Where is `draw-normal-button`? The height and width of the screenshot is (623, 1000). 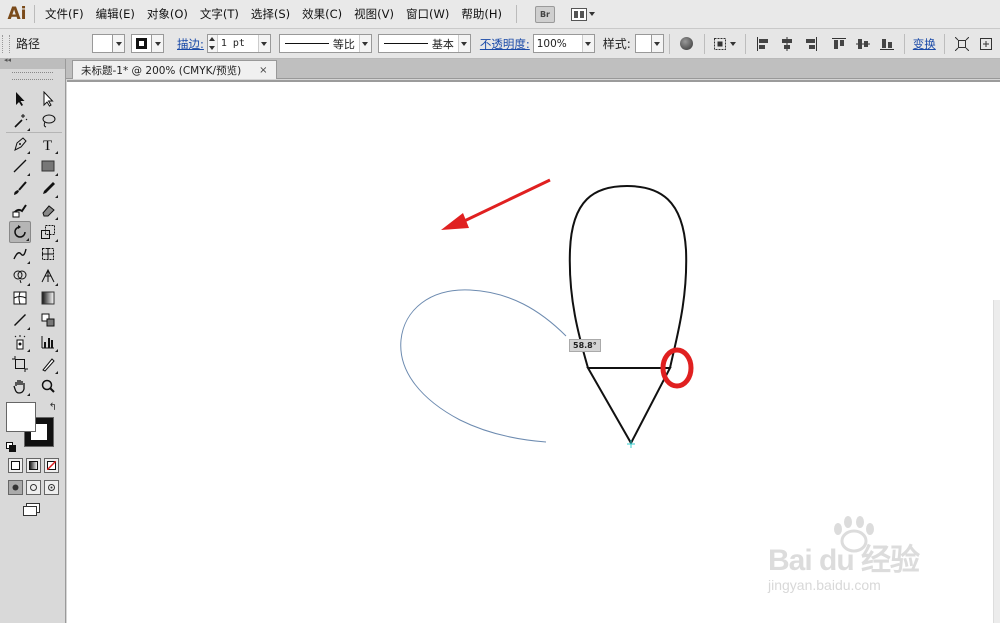
draw-normal-button is located at coordinates (15, 487).